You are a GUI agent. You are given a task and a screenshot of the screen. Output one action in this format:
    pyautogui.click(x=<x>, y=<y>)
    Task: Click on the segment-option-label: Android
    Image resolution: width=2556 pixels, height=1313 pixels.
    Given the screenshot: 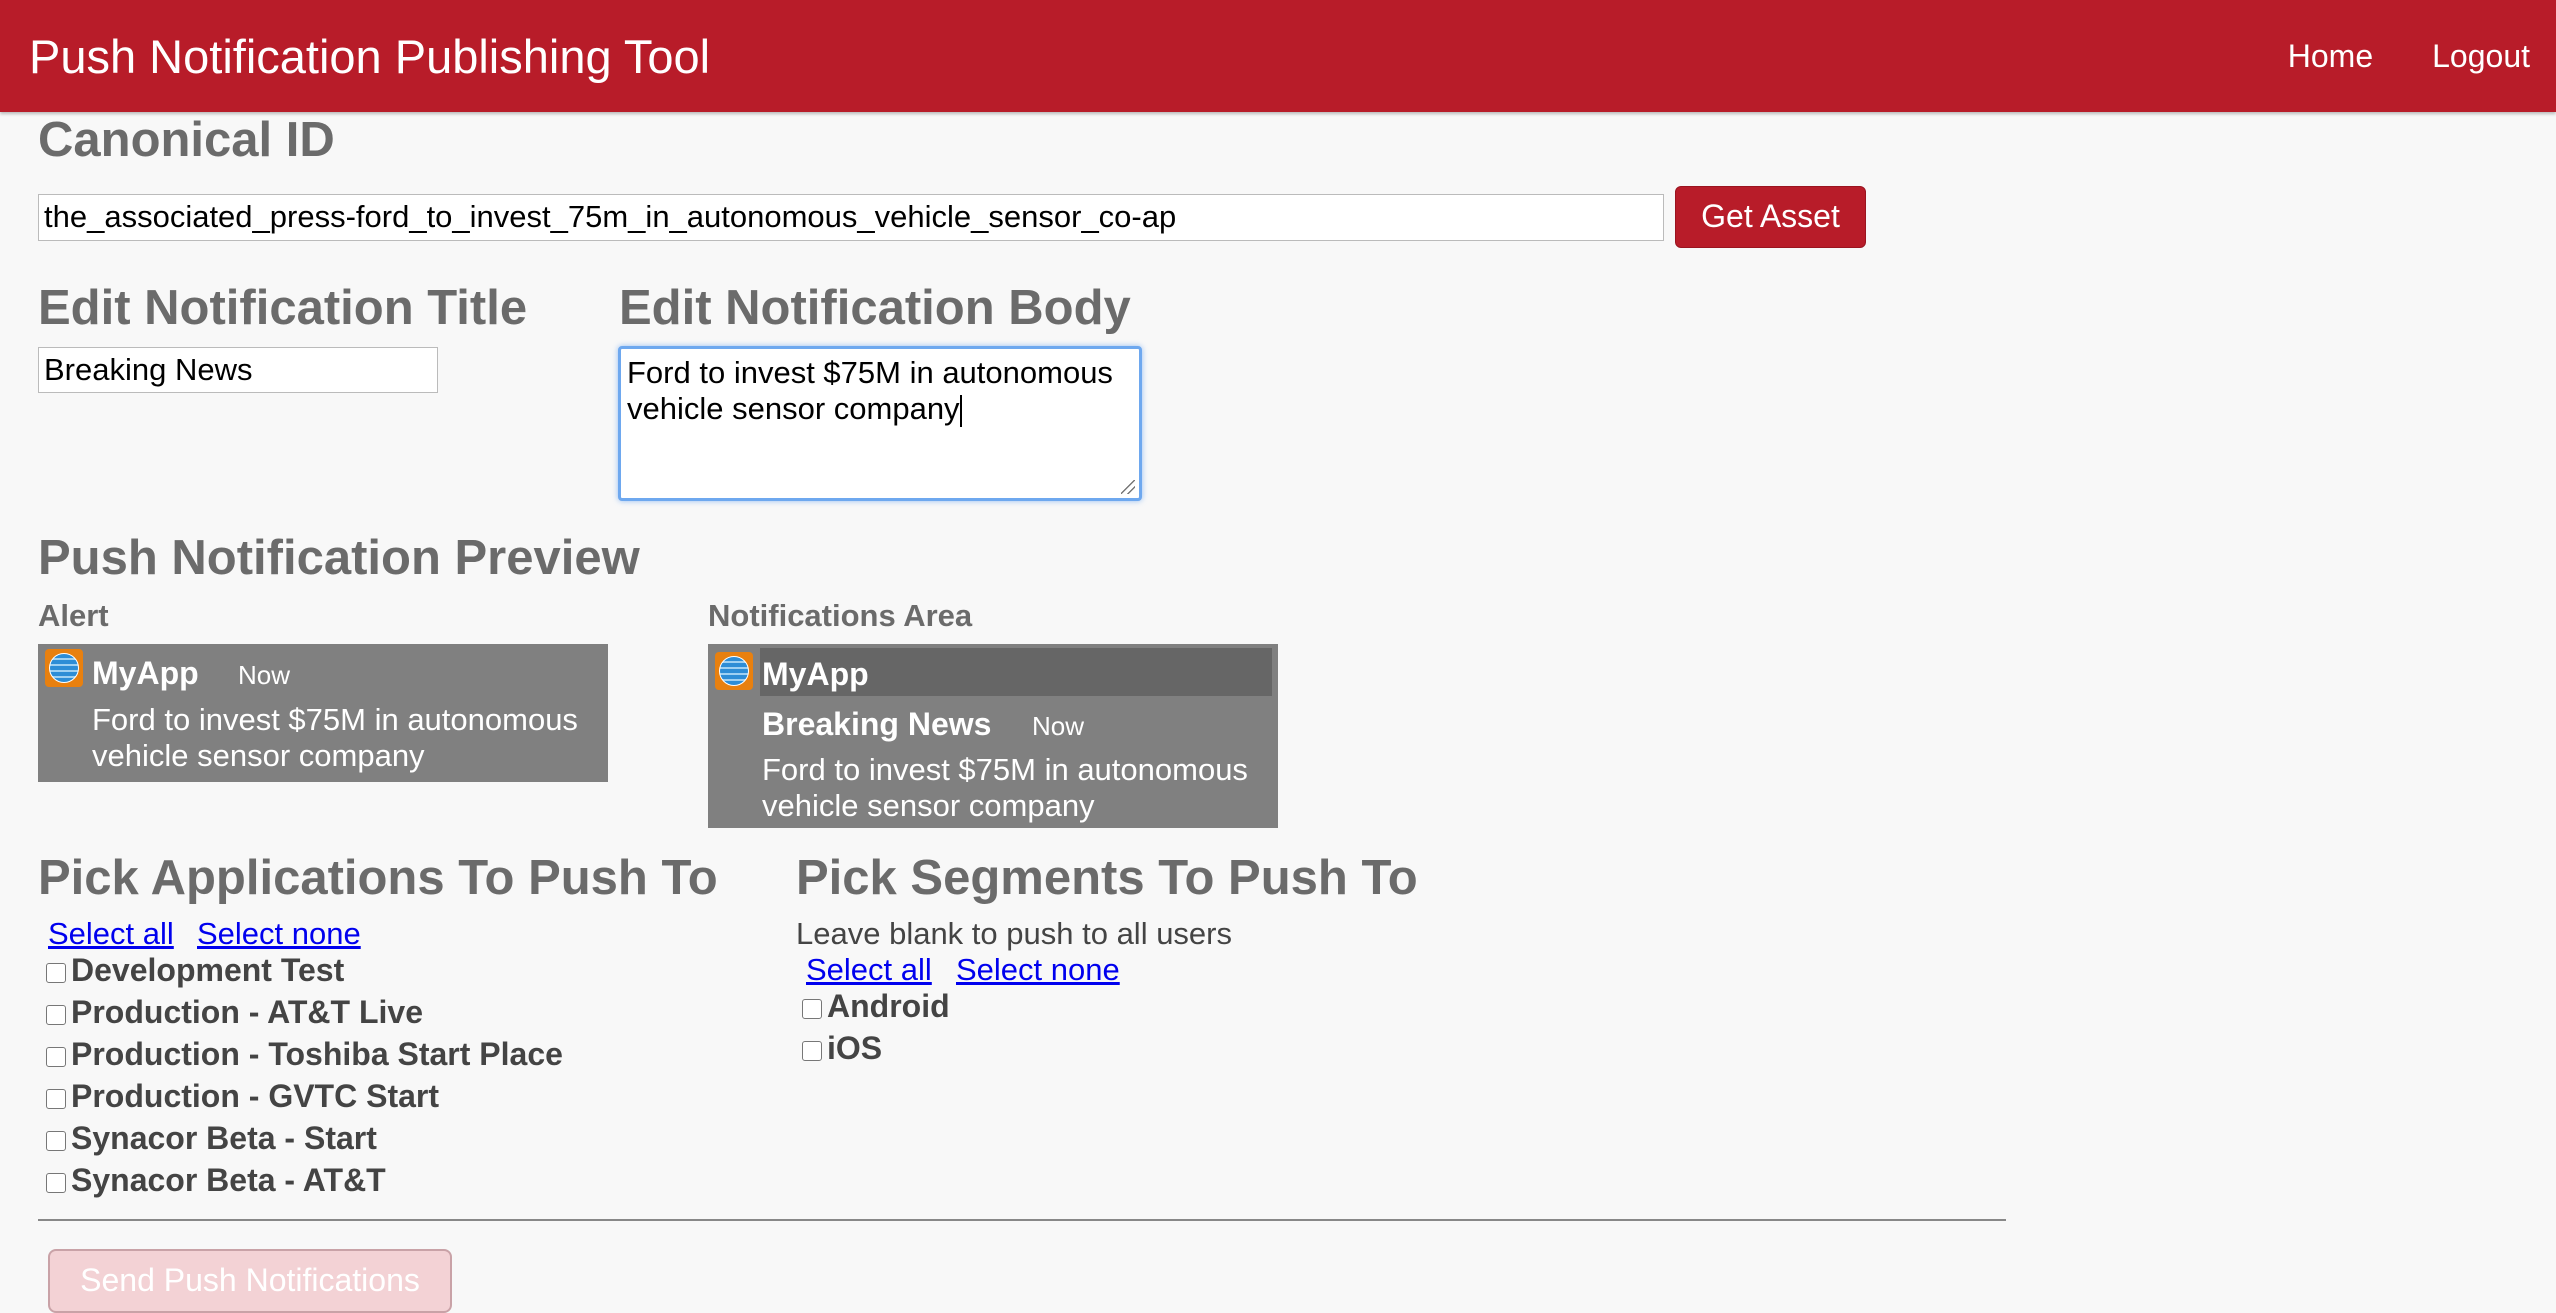 What is the action you would take?
    pyautogui.click(x=888, y=1006)
    